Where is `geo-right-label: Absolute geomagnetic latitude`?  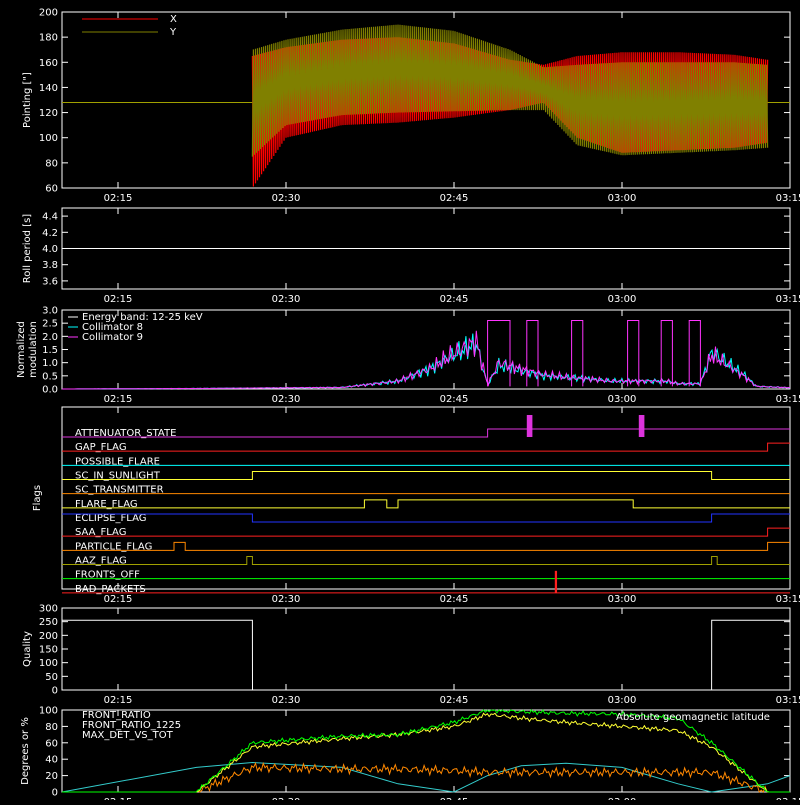 geo-right-label: Absolute geomagnetic latitude is located at coordinates (693, 717).